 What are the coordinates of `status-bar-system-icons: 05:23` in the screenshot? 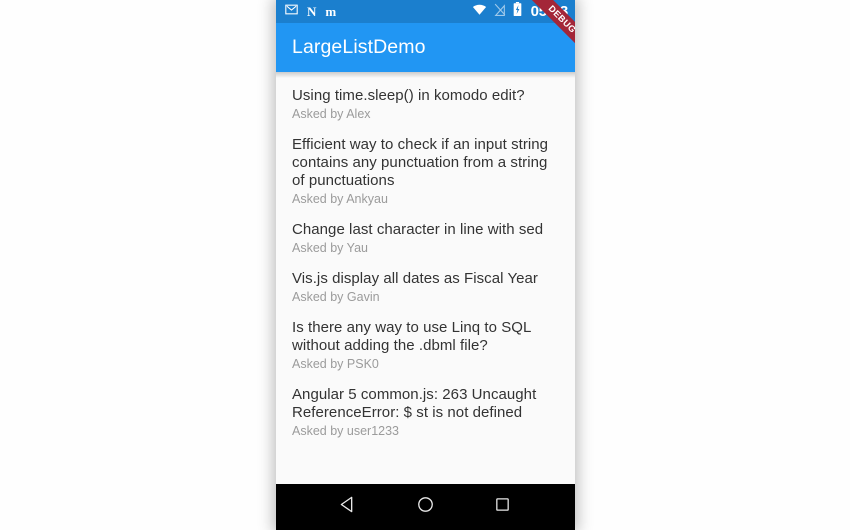 It's located at (520, 11).